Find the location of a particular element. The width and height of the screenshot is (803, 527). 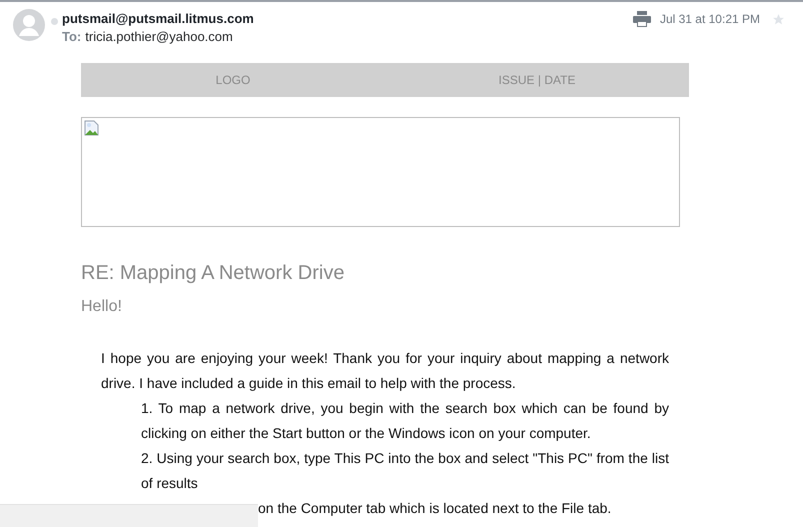

broken-image-icon is located at coordinates (92, 128).